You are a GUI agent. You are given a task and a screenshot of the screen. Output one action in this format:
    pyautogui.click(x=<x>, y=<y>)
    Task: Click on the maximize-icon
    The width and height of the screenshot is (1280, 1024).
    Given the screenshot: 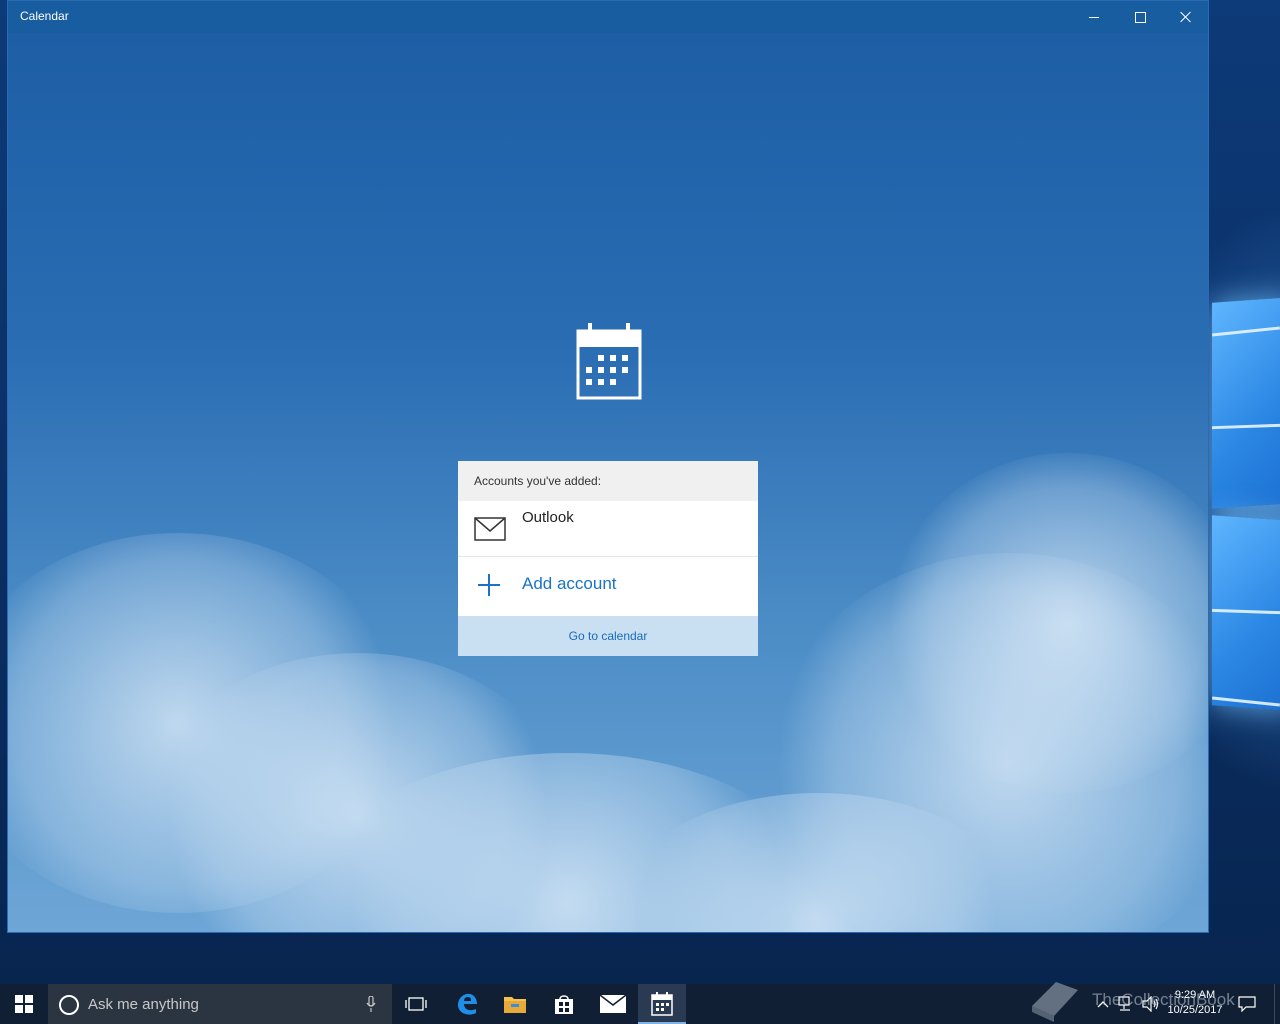 What is the action you would take?
    pyautogui.click(x=1140, y=17)
    